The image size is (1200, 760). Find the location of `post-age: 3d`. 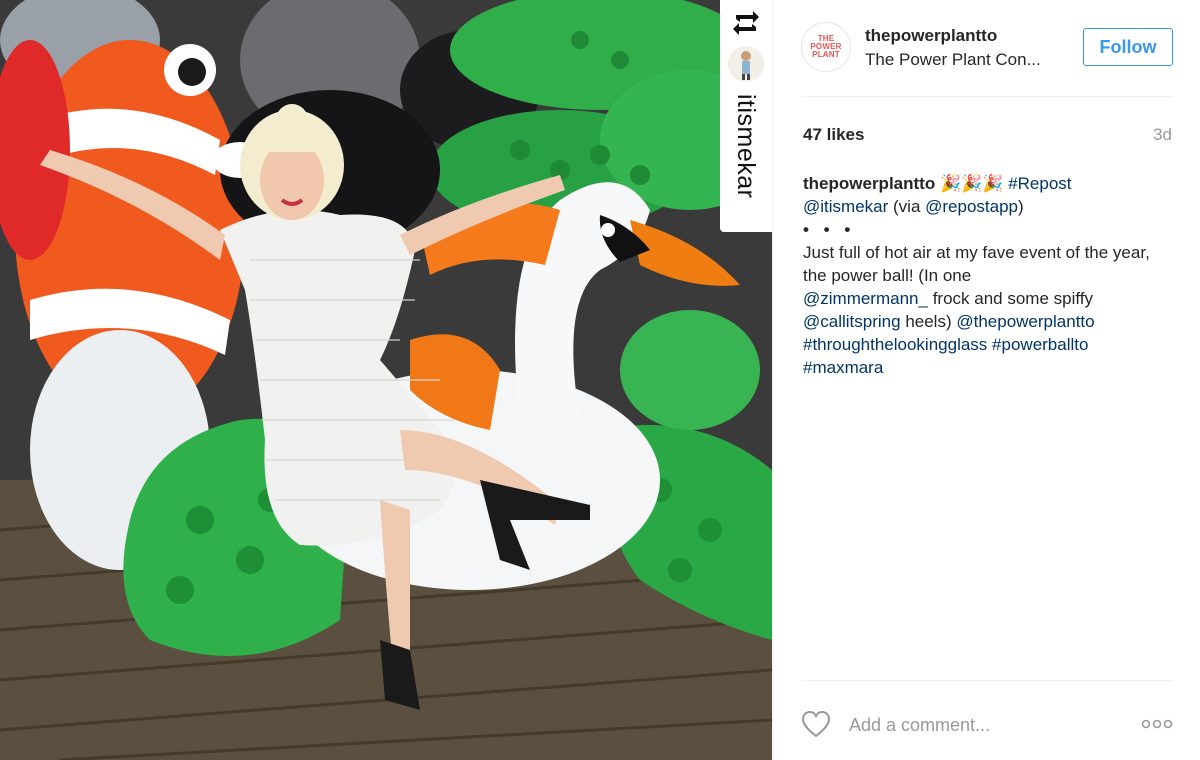

post-age: 3d is located at coordinates (1162, 135).